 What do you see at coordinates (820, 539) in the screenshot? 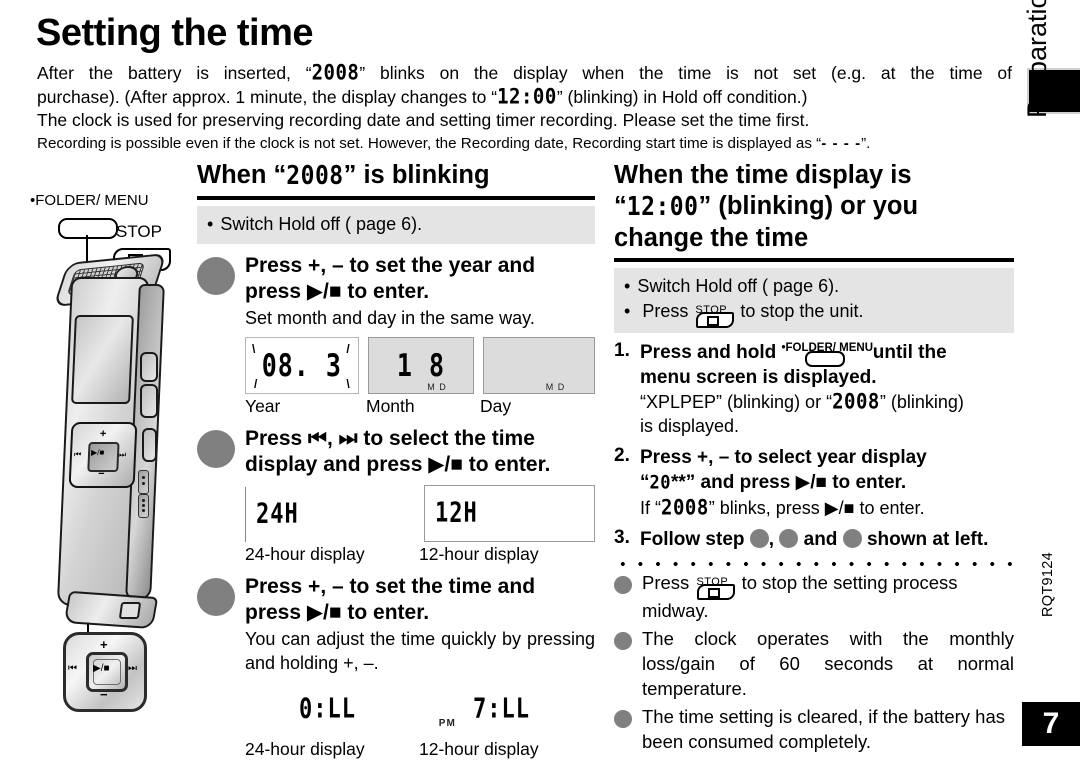
I see `right-step-3-c: and` at bounding box center [820, 539].